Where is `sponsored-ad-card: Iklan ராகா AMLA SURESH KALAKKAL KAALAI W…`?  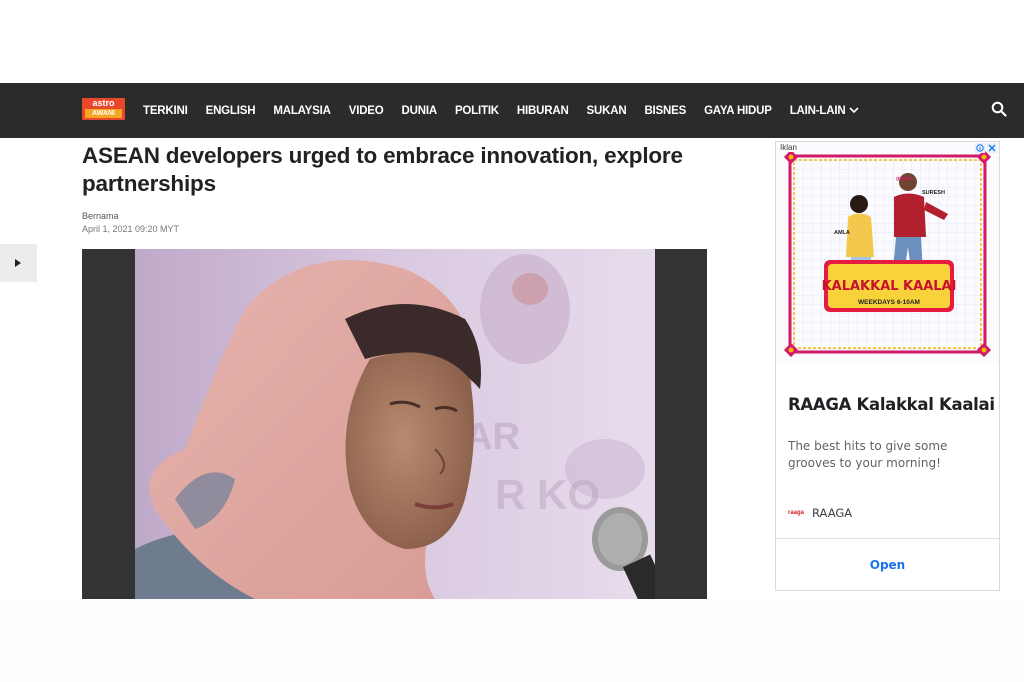
sponsored-ad-card: Iklan ராகா AMLA SURESH KALAKKAL KAALAI W… is located at coordinates (887, 366).